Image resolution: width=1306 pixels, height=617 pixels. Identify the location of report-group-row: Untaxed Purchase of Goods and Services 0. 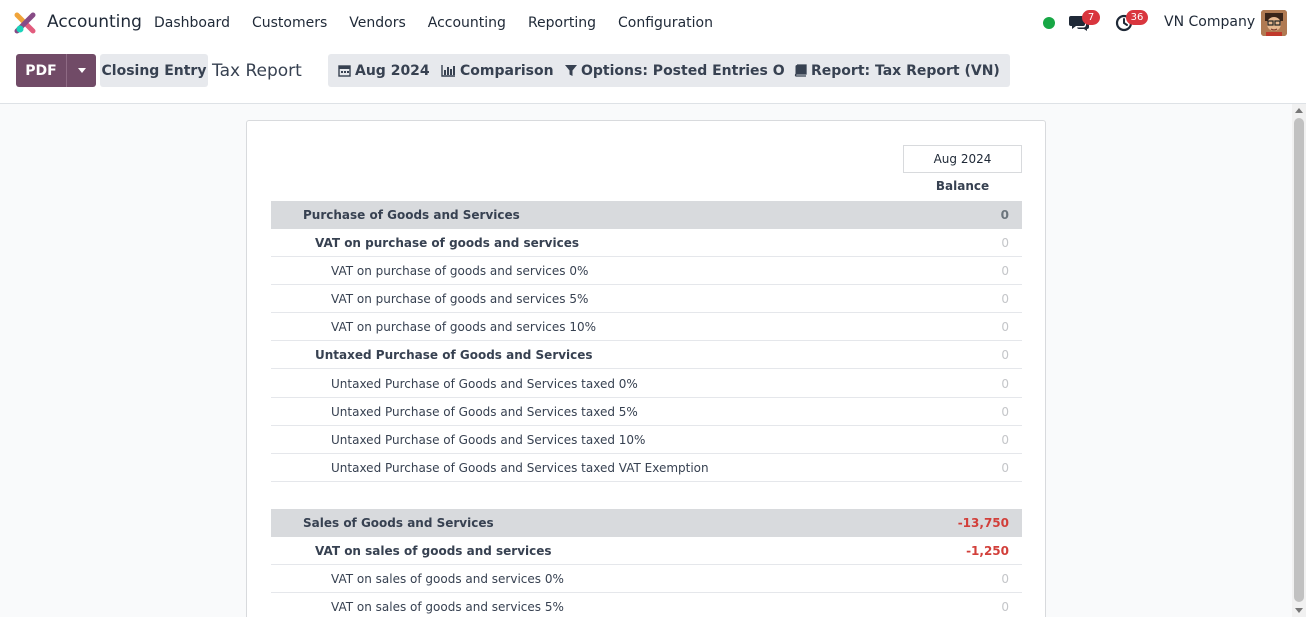
(646, 355).